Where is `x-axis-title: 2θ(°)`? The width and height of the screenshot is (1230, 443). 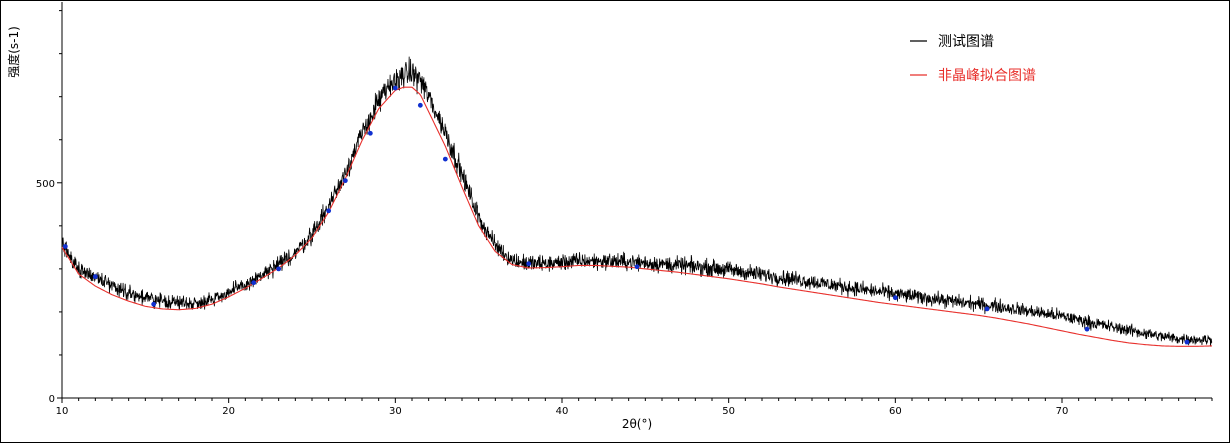
x-axis-title: 2θ(°) is located at coordinates (637, 424).